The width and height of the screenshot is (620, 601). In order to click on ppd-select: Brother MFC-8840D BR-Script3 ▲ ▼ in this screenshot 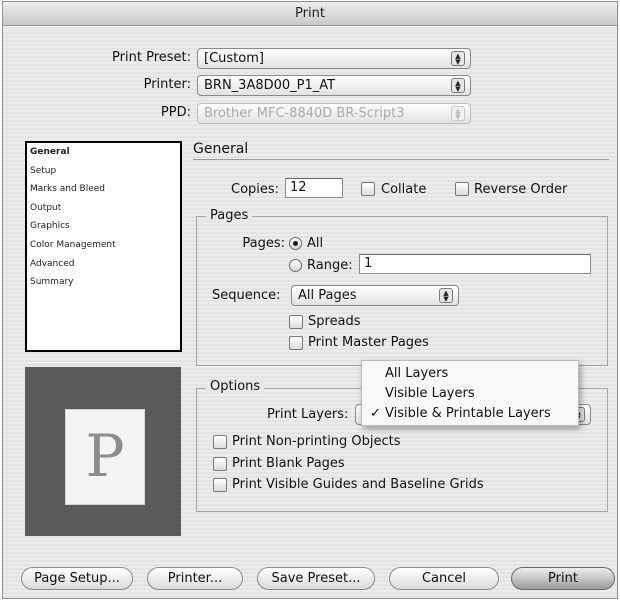, I will do `click(334, 113)`.